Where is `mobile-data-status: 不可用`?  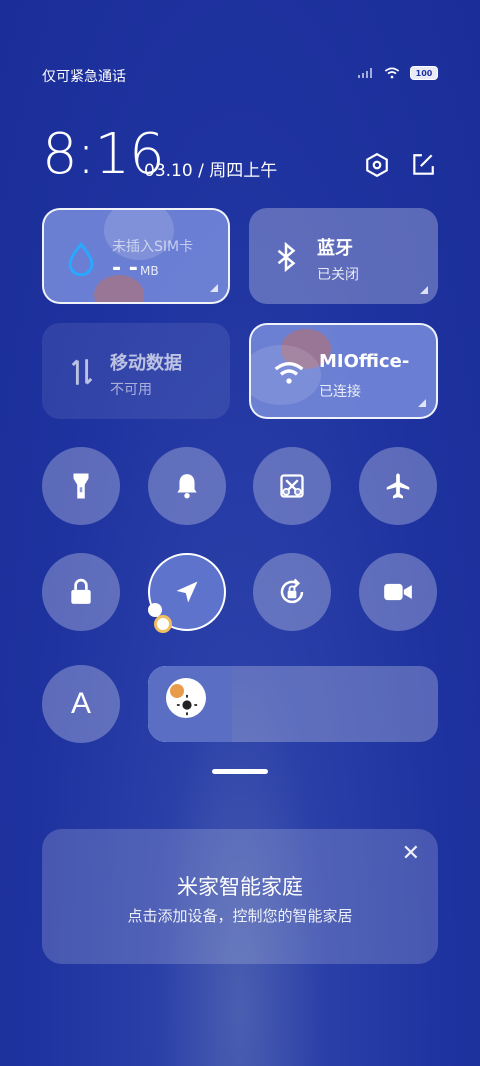 mobile-data-status: 不可用 is located at coordinates (131, 390).